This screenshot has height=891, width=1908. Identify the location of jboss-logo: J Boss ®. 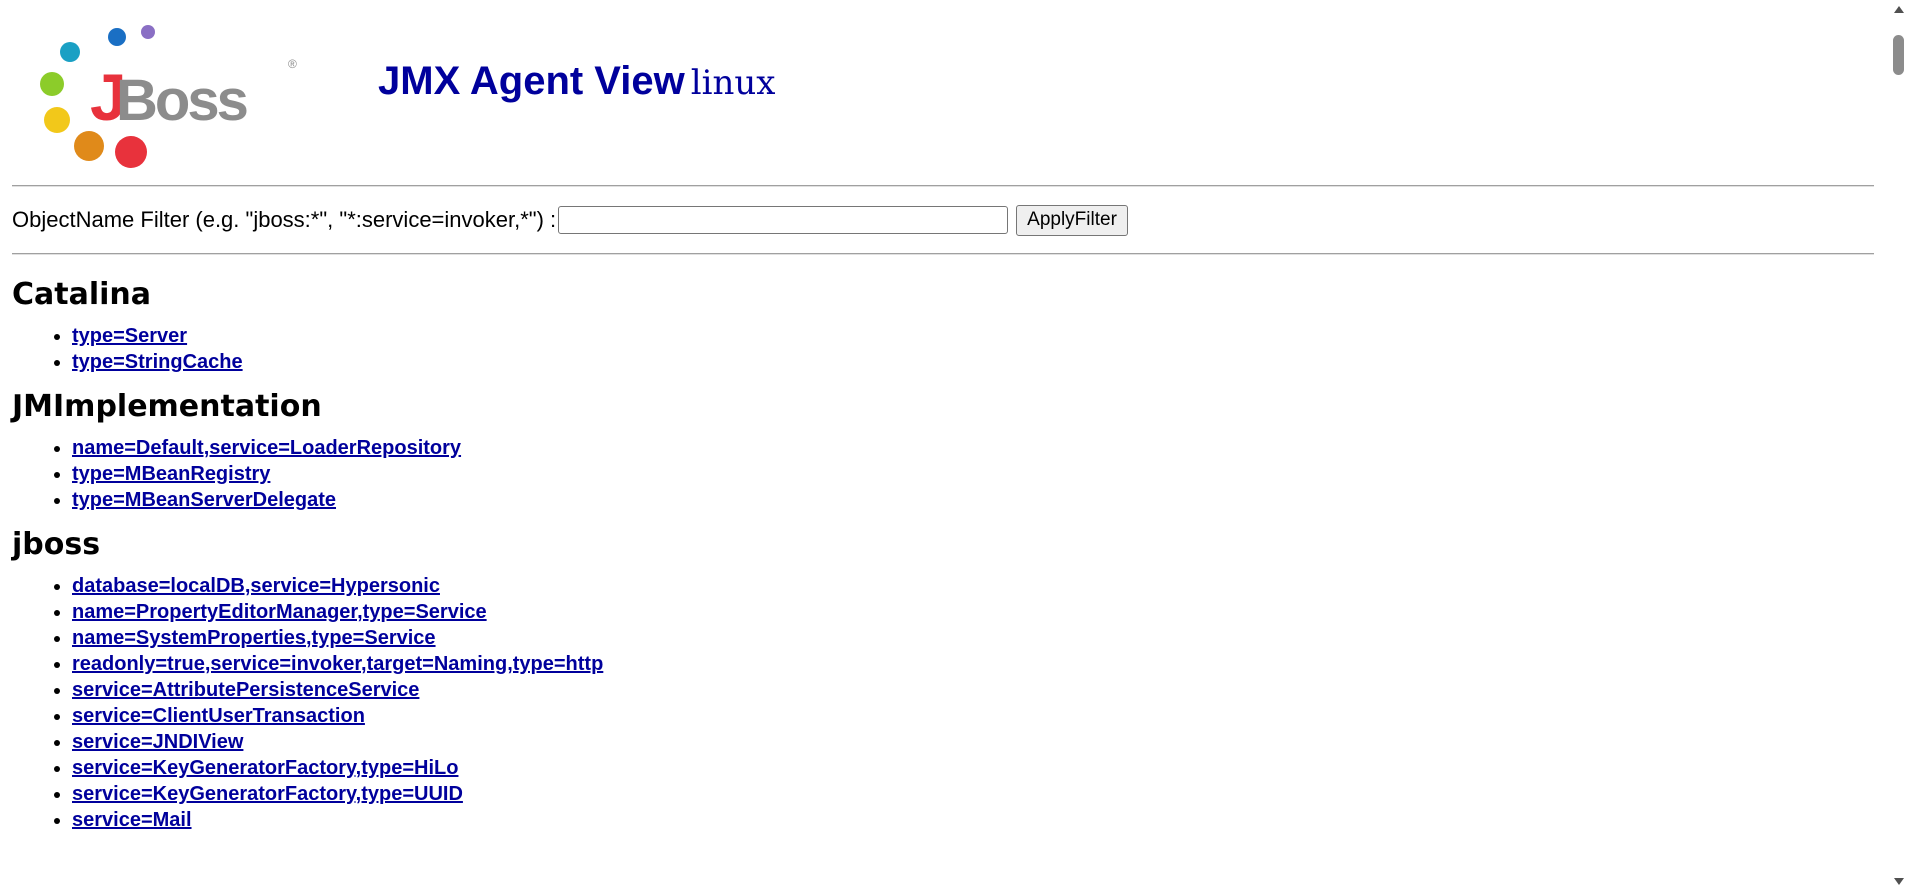
(168, 96).